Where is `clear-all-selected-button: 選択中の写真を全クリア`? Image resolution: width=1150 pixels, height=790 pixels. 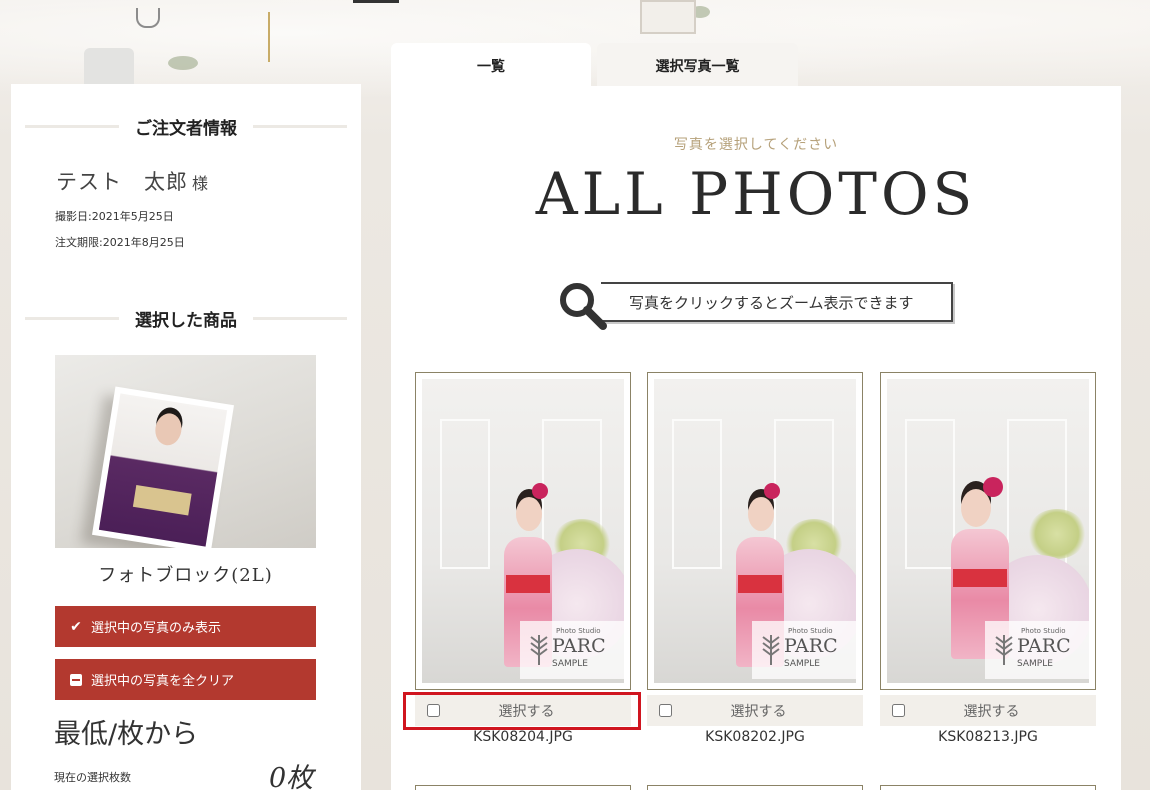
clear-all-selected-button: 選択中の写真を全クリア is located at coordinates (185, 679).